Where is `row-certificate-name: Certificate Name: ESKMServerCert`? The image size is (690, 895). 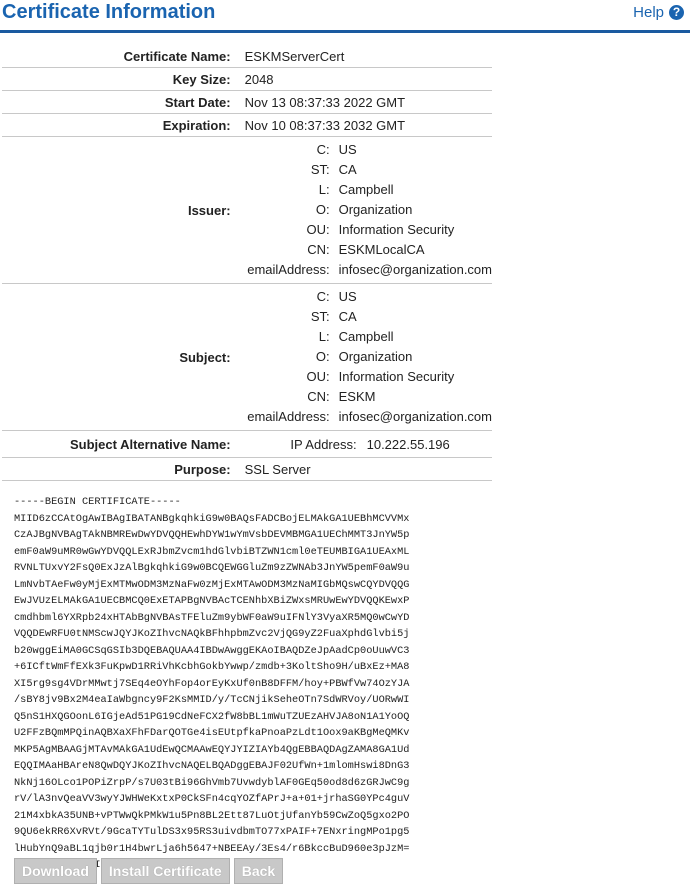
row-certificate-name: Certificate Name: ESKMServerCert is located at coordinates (247, 56).